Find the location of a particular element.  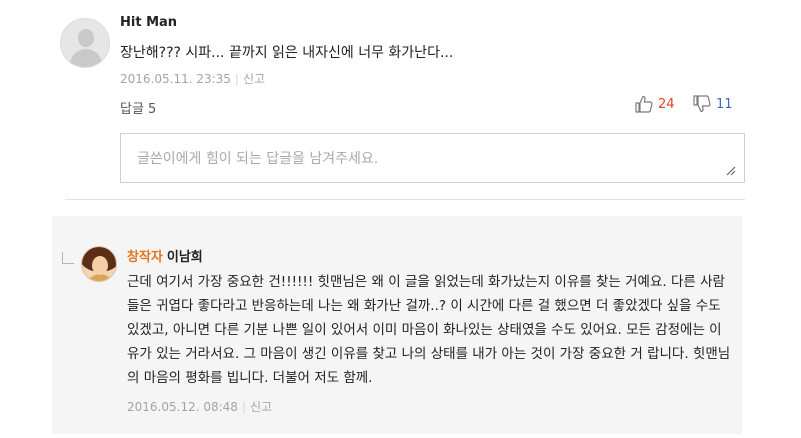

report-button: 신고 is located at coordinates (254, 79).